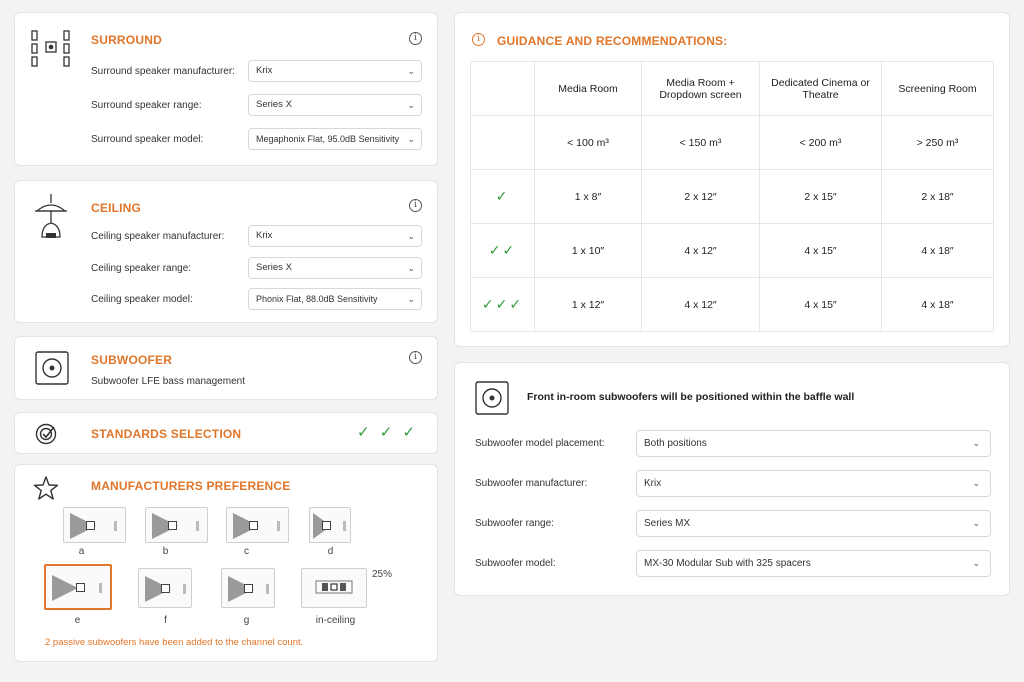 The image size is (1024, 682). I want to click on star-icon, so click(46, 489).